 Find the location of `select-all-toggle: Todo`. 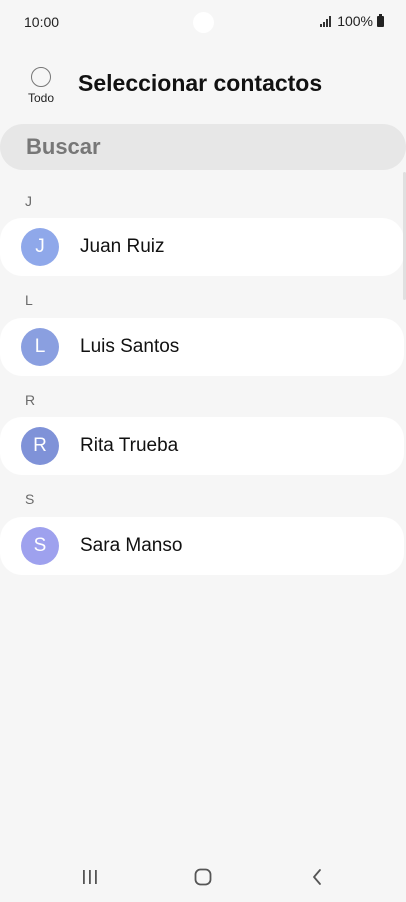

select-all-toggle: Todo is located at coordinates (41, 89).